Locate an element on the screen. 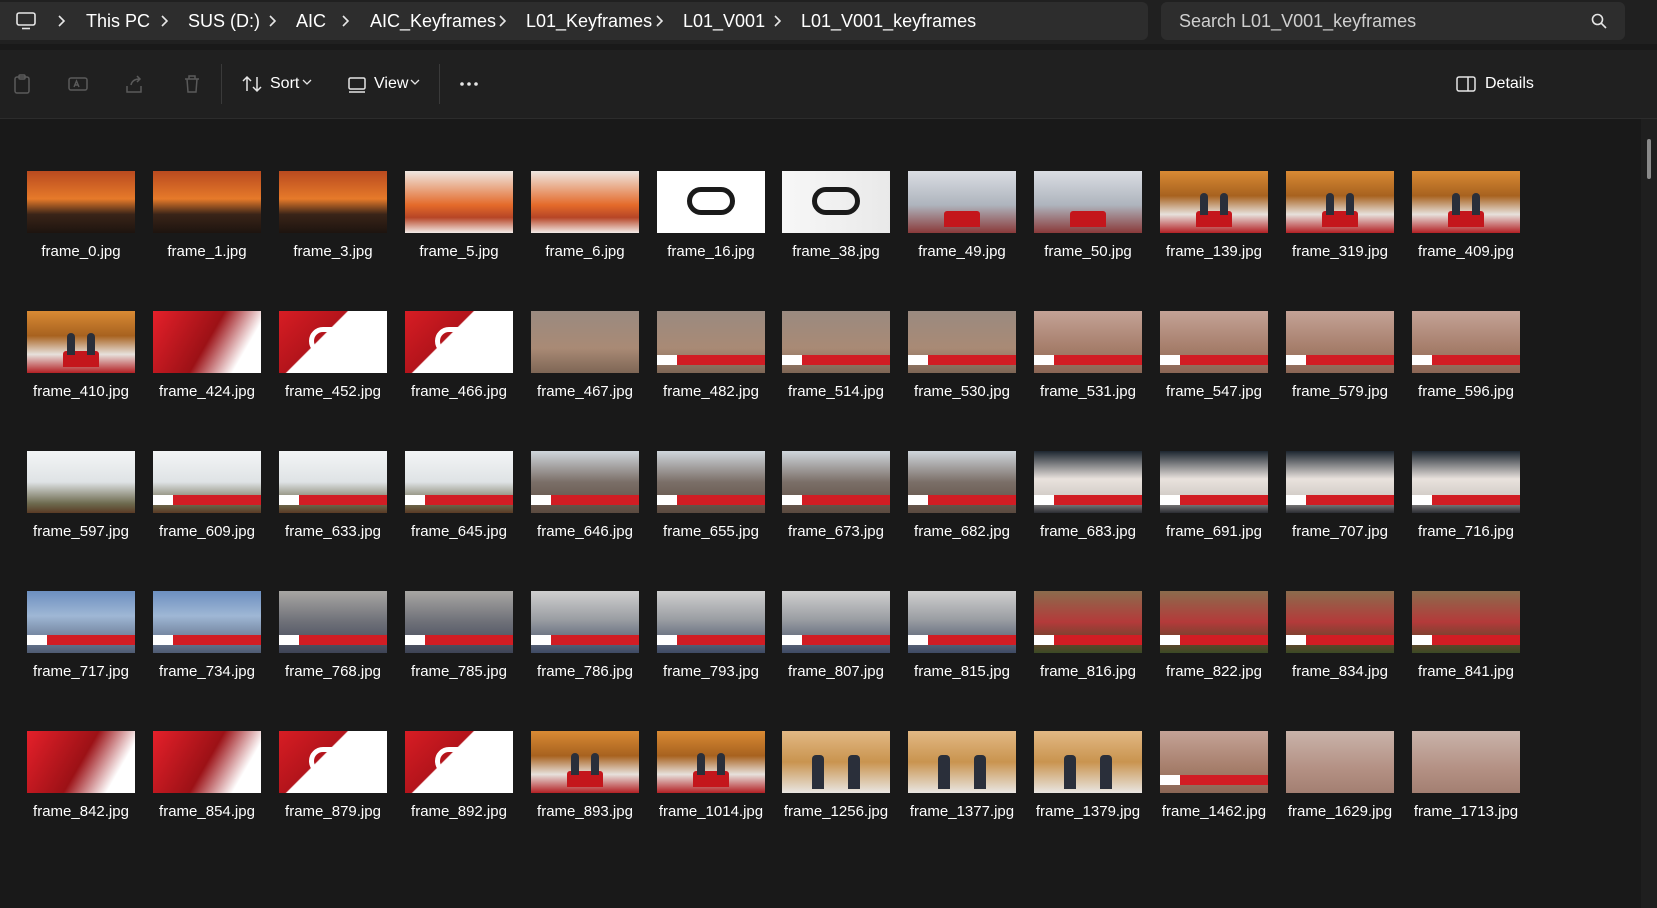 This screenshot has height=908, width=1657. file-item: frame_645.jpg is located at coordinates (458, 511).